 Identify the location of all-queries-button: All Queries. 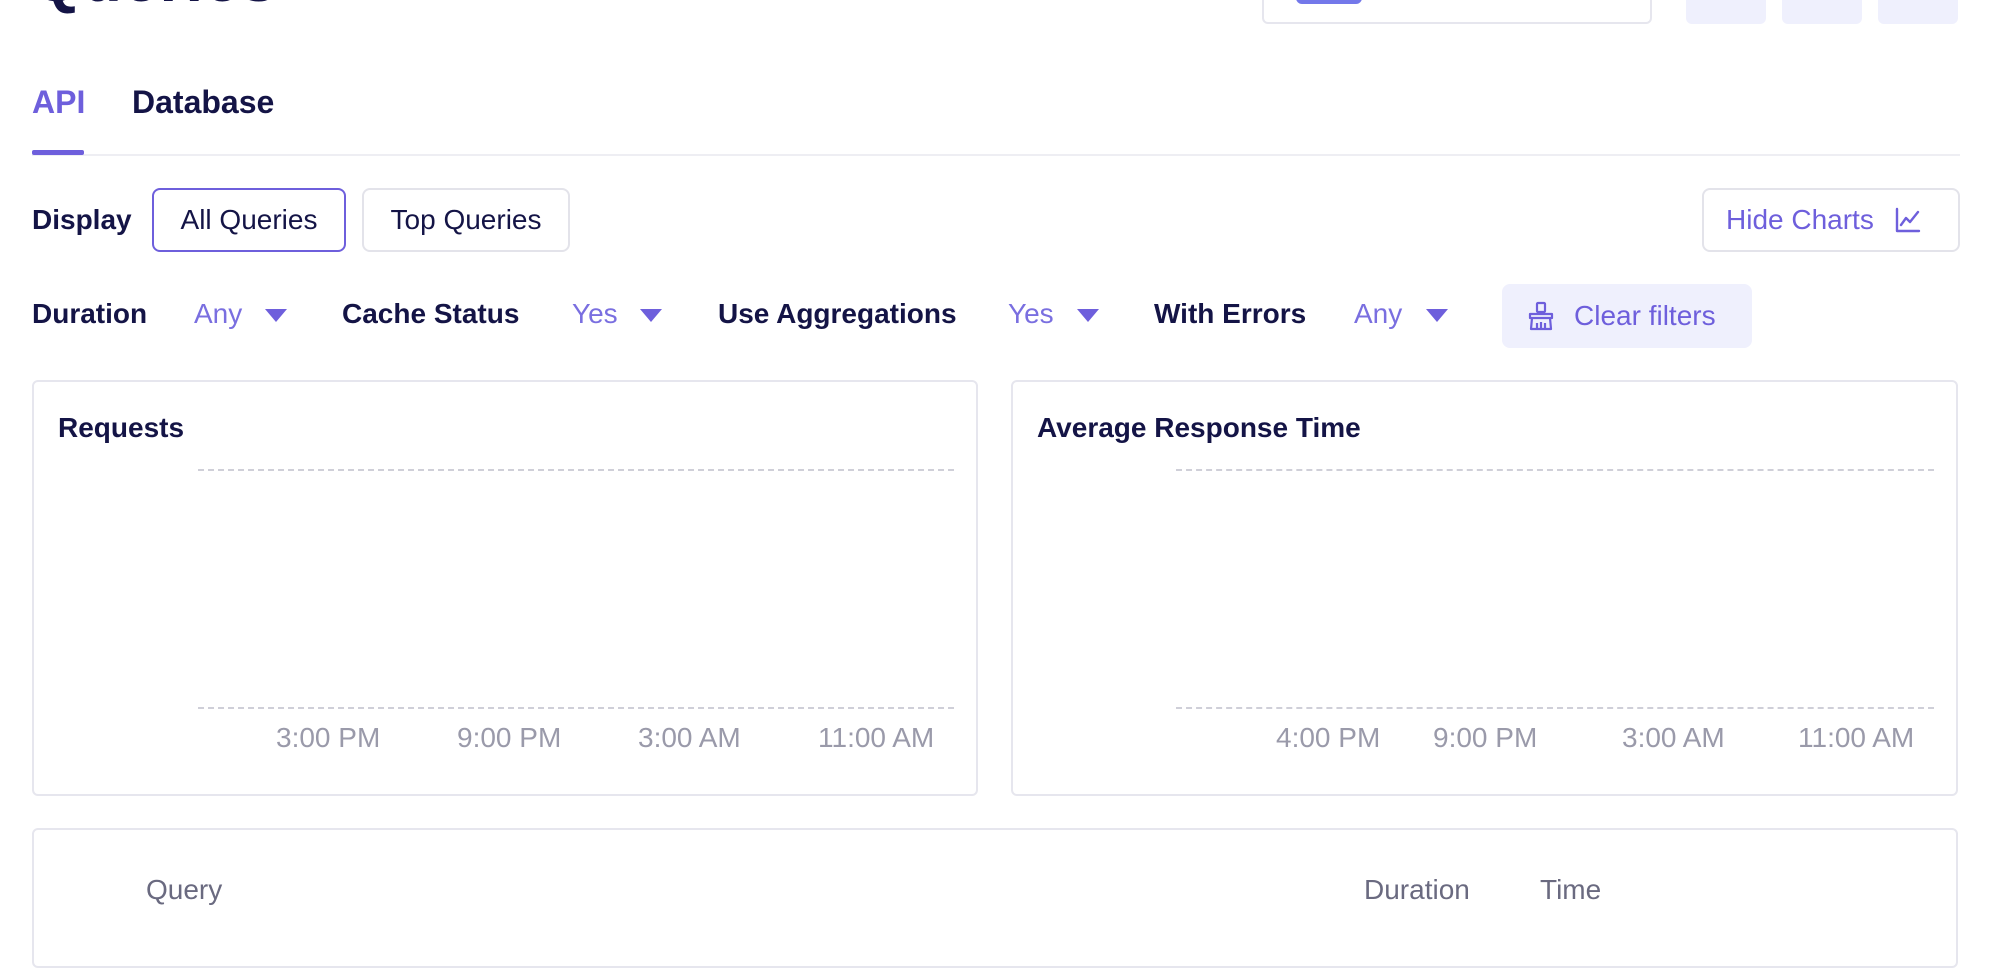
(249, 220).